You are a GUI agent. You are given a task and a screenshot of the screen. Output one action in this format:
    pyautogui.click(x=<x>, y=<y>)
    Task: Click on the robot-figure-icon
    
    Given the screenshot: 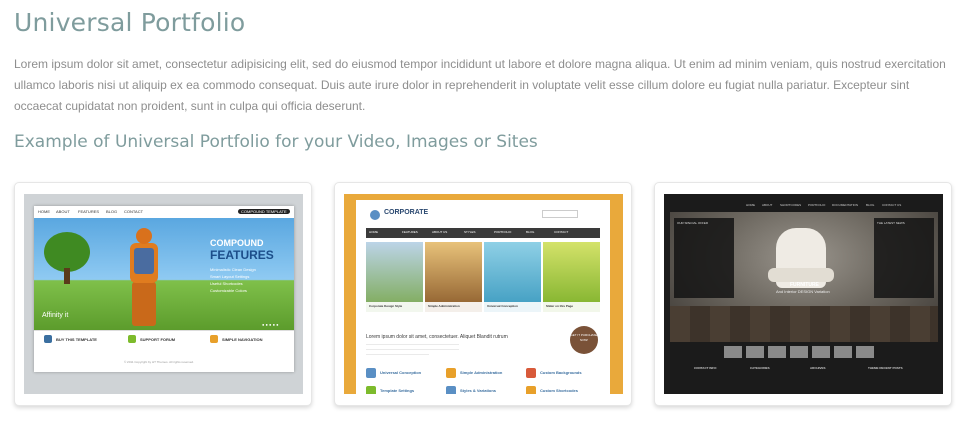 What is the action you would take?
    pyautogui.click(x=144, y=278)
    